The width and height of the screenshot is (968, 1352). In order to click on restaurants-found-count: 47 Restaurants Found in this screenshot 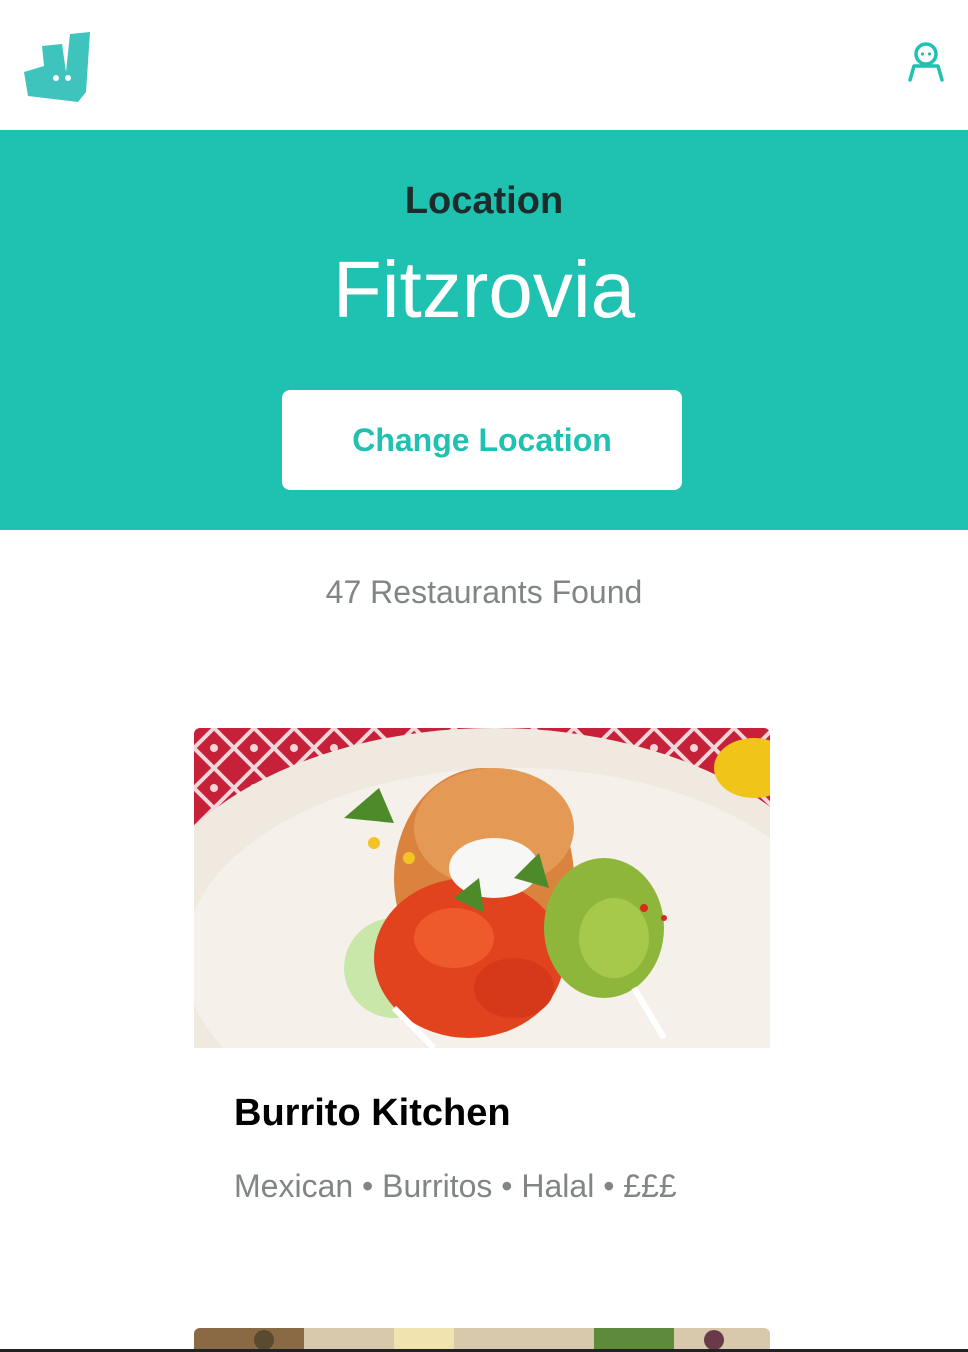, I will do `click(484, 592)`.